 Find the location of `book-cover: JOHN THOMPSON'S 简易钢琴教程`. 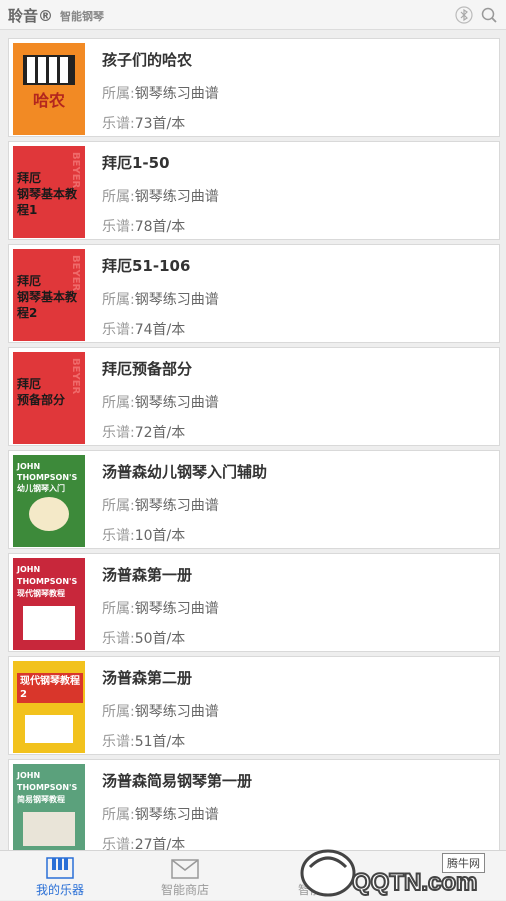

book-cover: JOHN THOMPSON'S 简易钢琴教程 is located at coordinates (49, 807).